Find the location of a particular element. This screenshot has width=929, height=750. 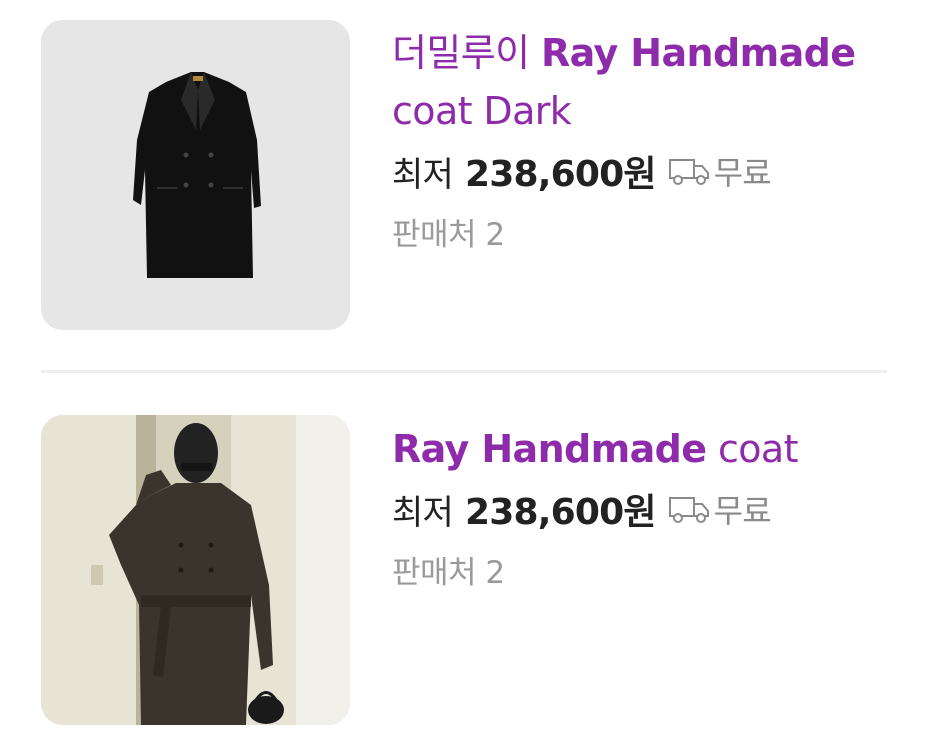

product-name-rest: coat Dark is located at coordinates (482, 111).